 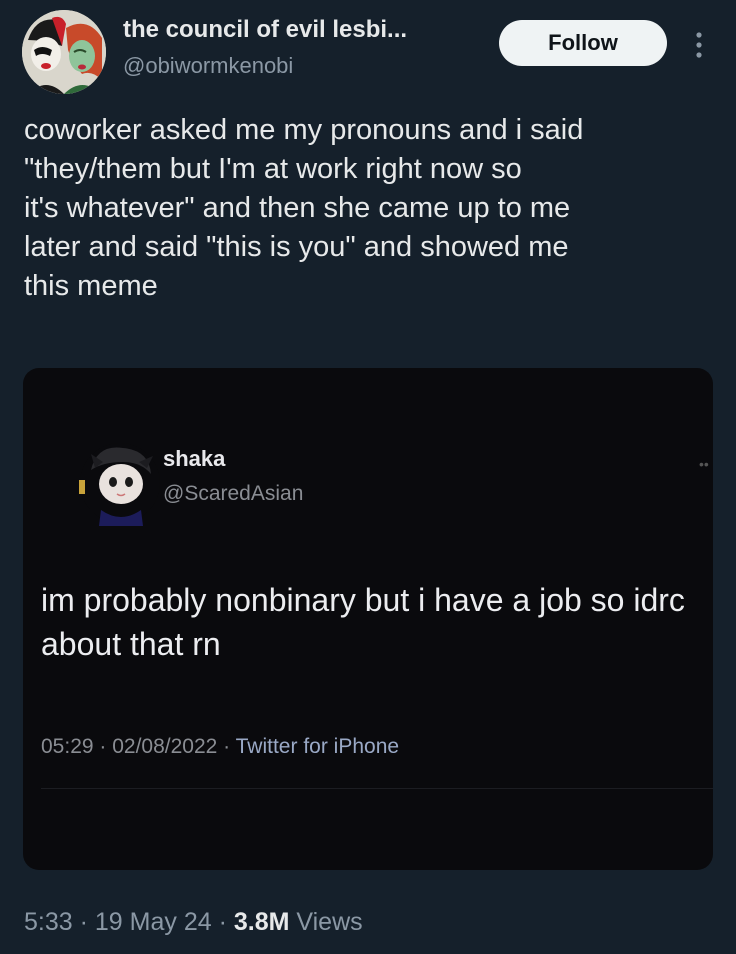 I want to click on views-label: Views, so click(x=326, y=922).